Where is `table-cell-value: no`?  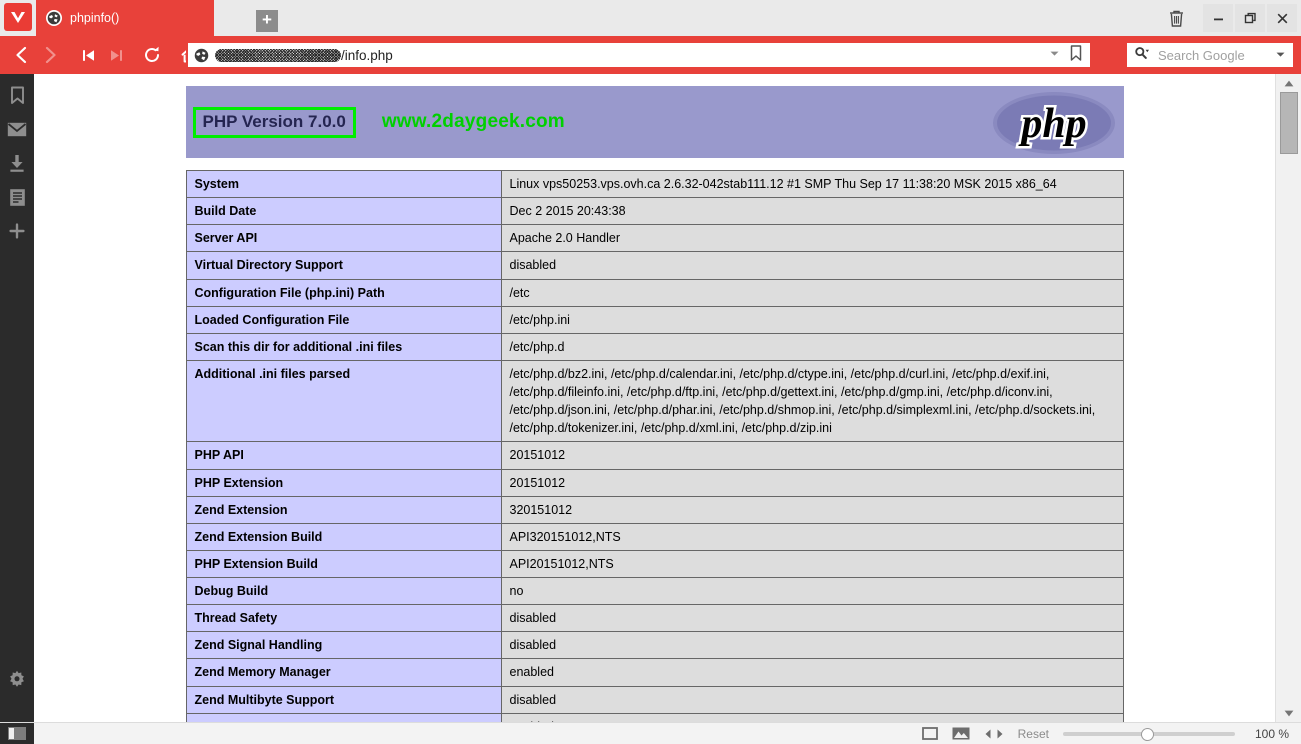
table-cell-value: no is located at coordinates (812, 591).